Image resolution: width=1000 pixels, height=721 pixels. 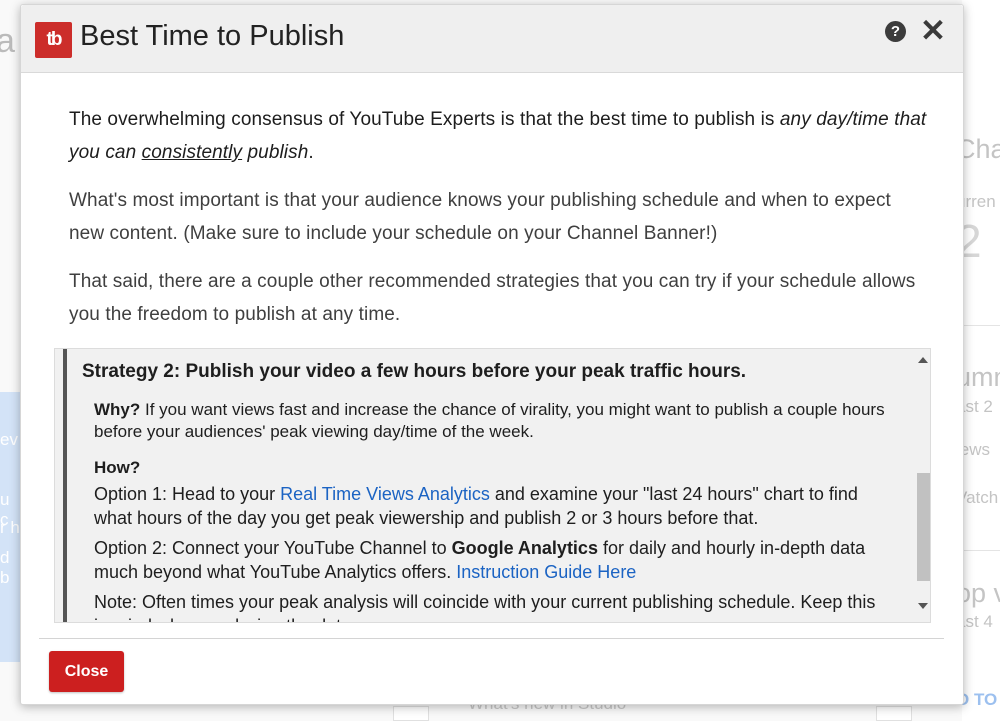 I want to click on background-fragment: urren, so click(x=979, y=201).